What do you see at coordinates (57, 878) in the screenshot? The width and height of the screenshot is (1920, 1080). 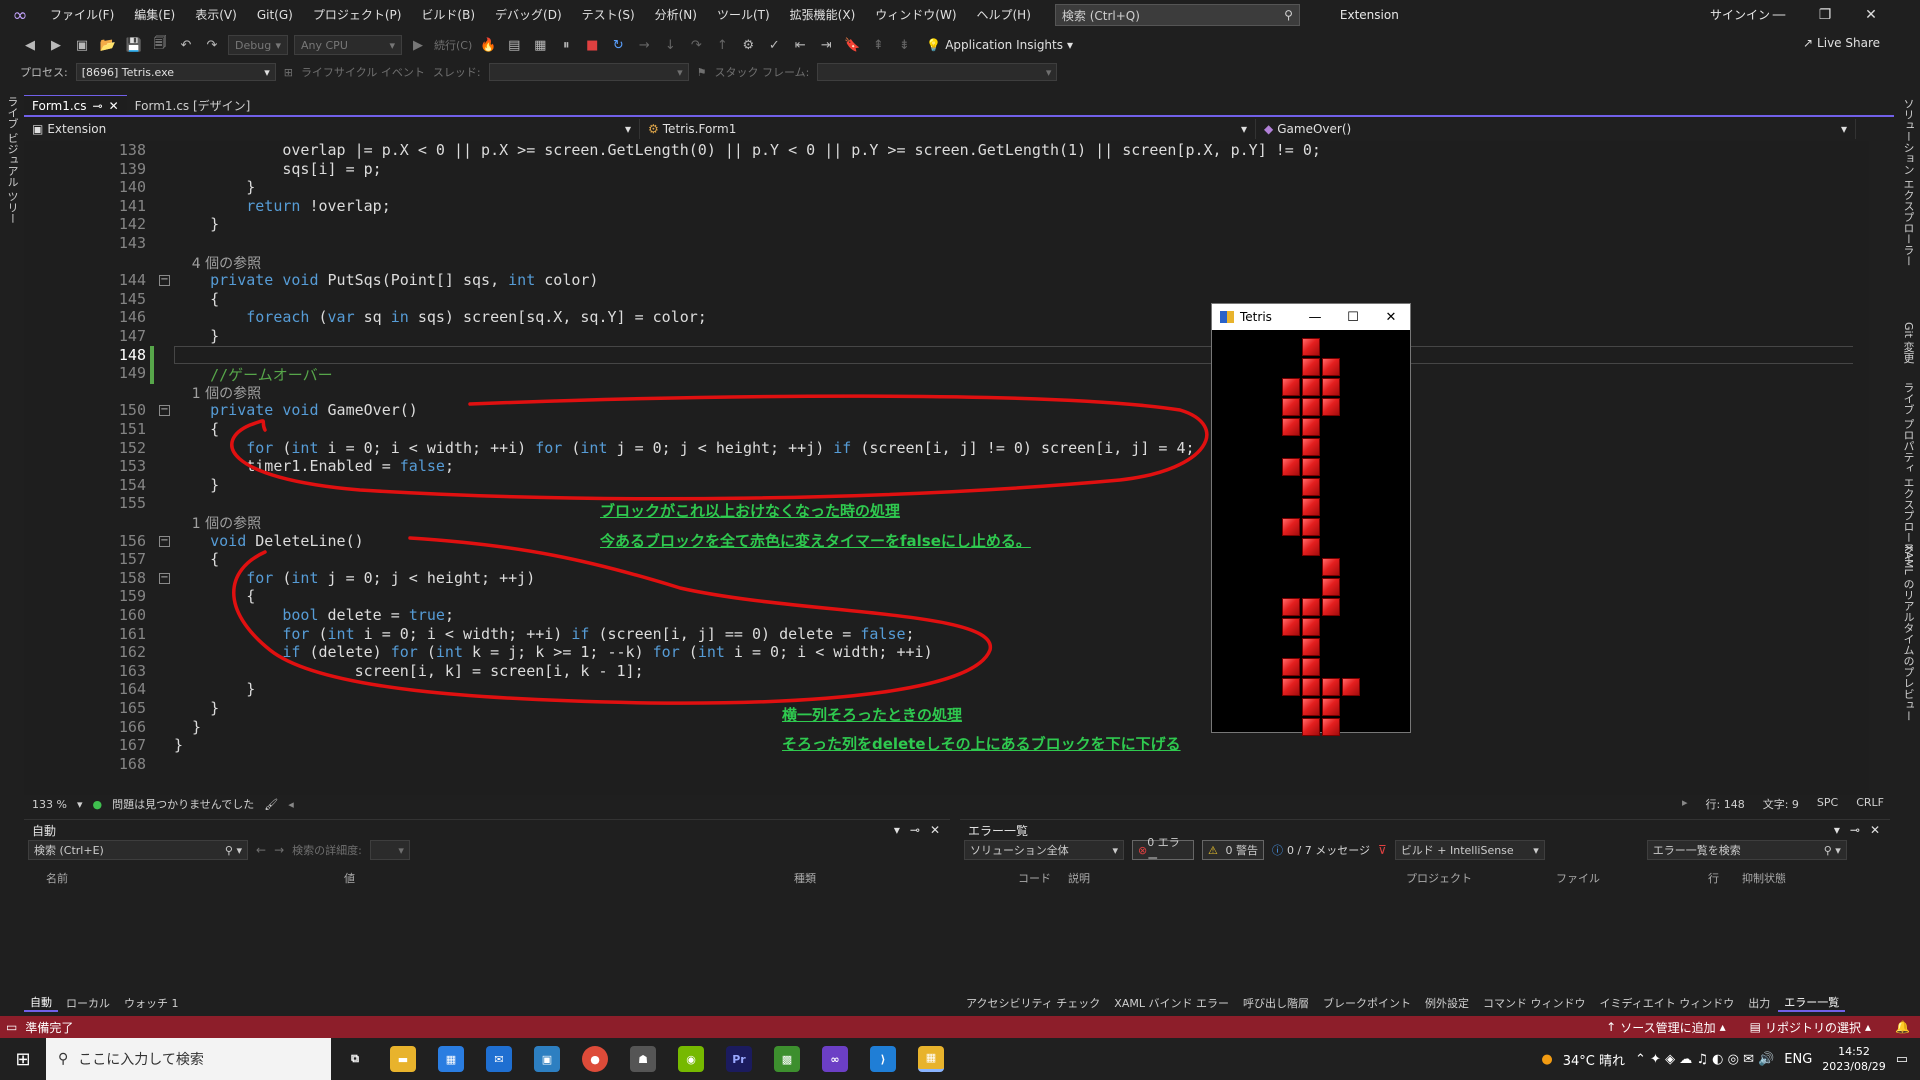 I see `col-name: 名前` at bounding box center [57, 878].